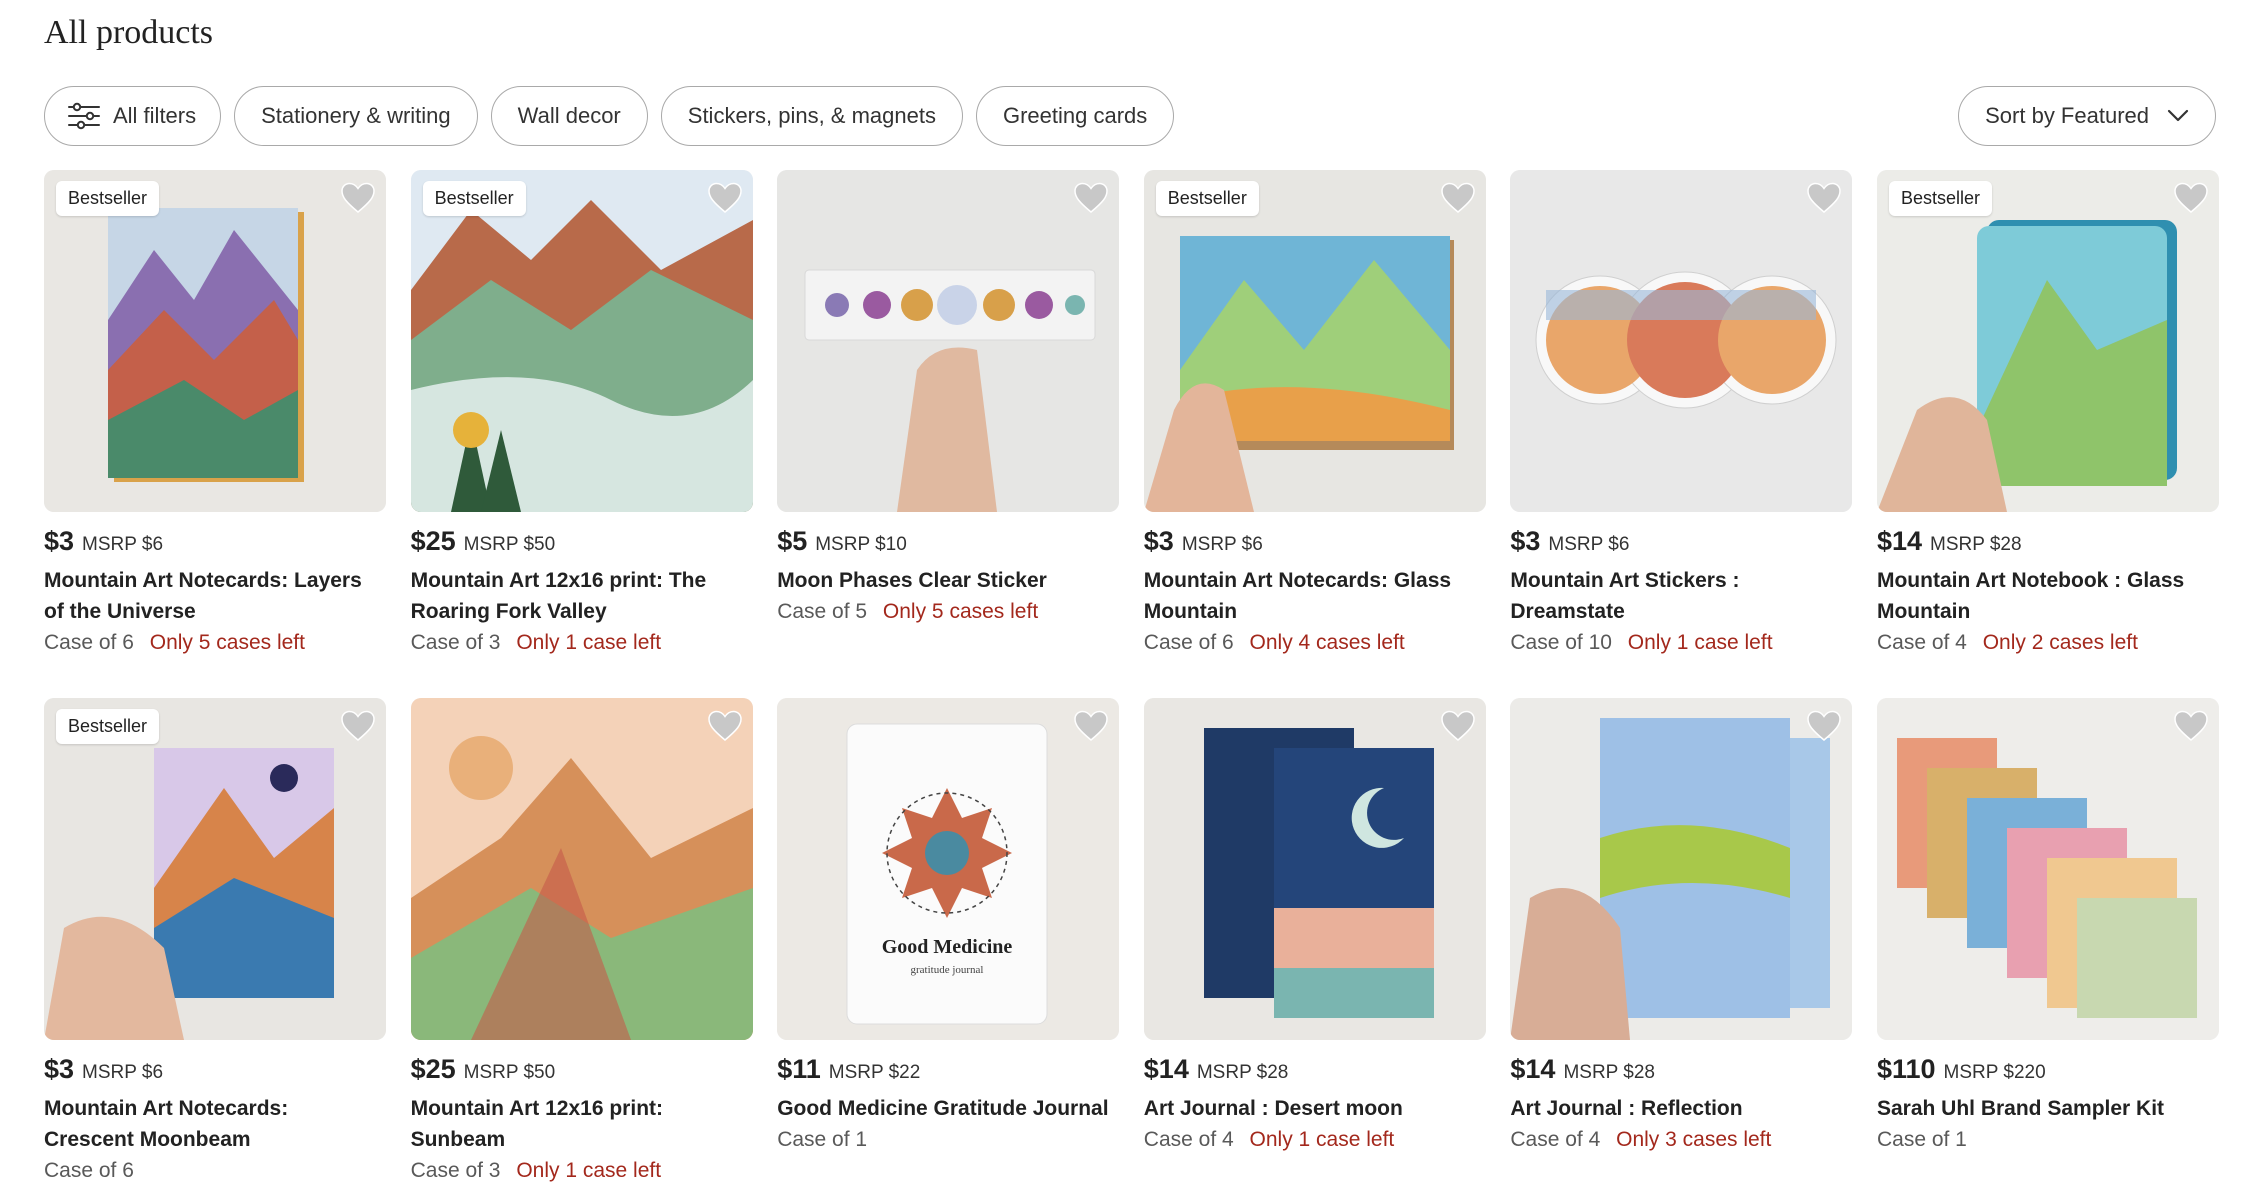  I want to click on product-name: Art Journal : Desert moon, so click(1315, 1108).